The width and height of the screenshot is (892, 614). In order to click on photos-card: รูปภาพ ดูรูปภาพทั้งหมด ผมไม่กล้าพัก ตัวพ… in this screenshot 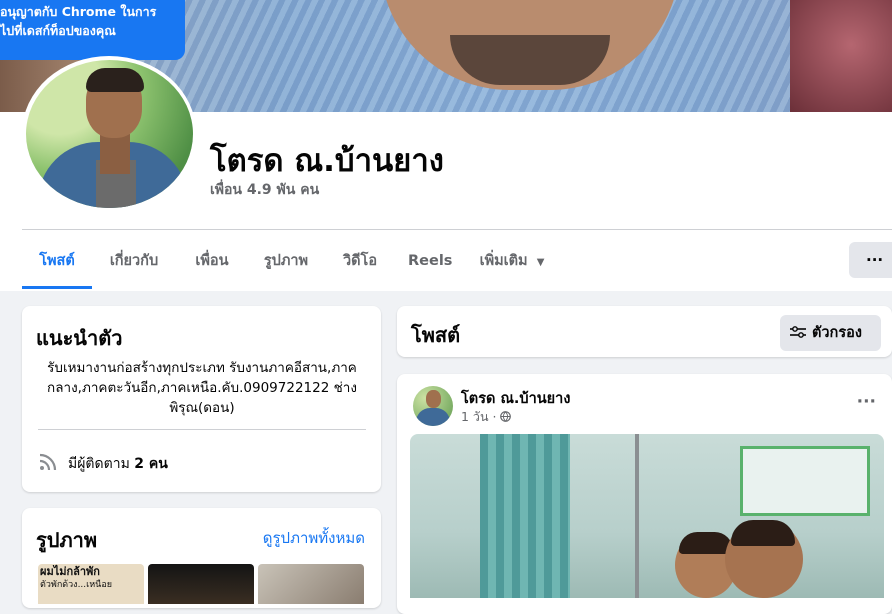, I will do `click(201, 558)`.